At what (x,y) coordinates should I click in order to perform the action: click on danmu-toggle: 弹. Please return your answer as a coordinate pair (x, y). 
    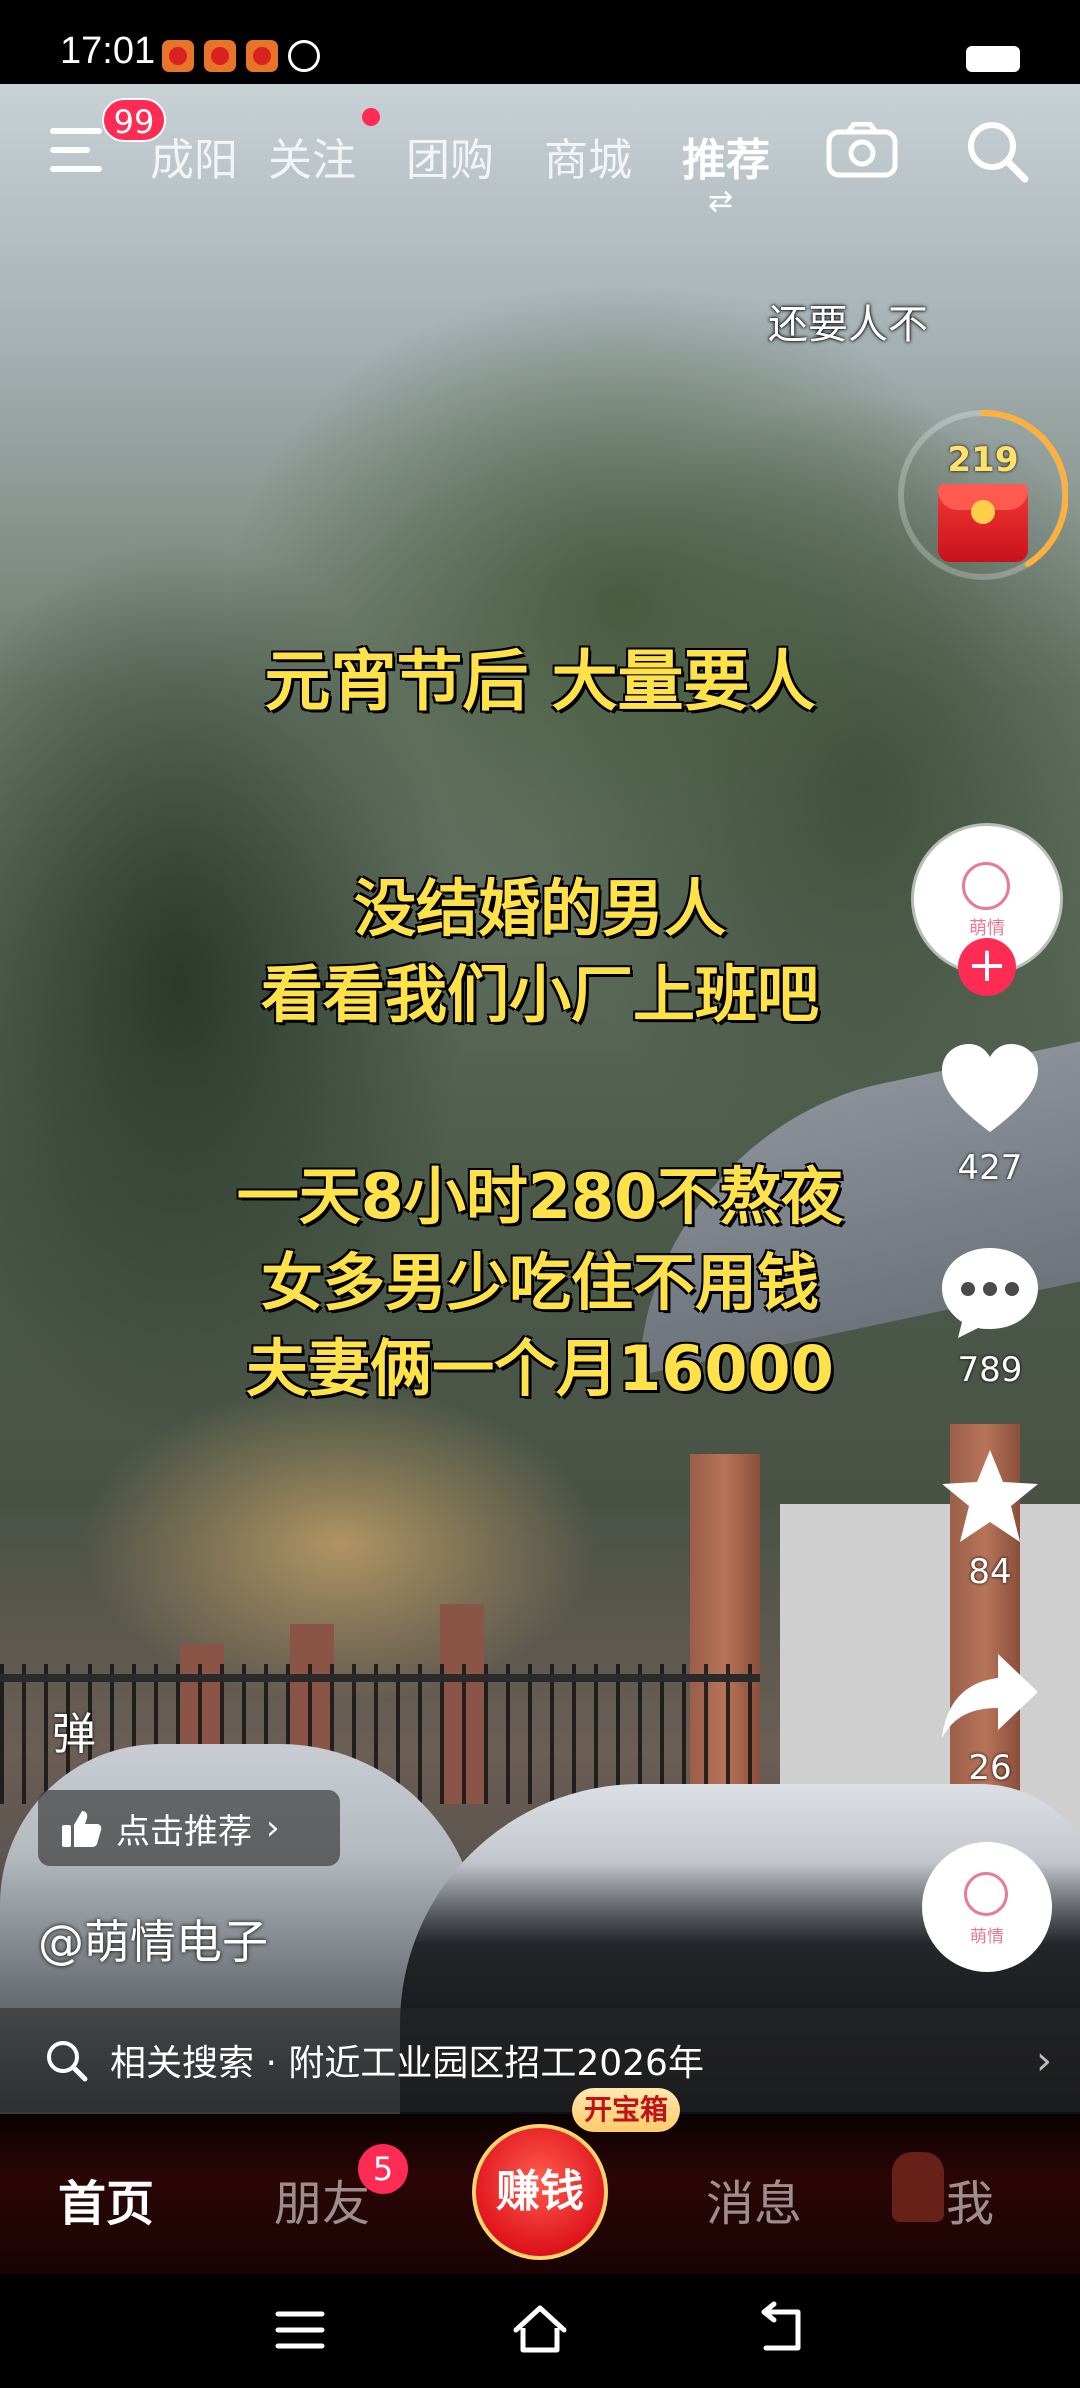
    Looking at the image, I should click on (74, 1730).